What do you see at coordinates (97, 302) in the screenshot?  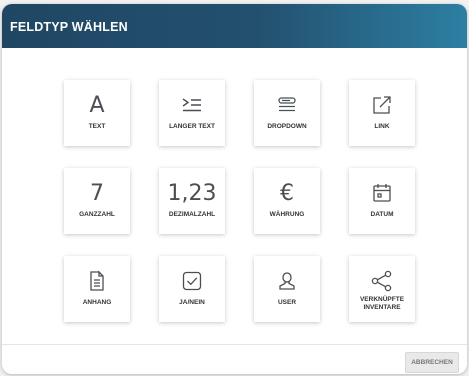 I see `field-type-label: ANHANG` at bounding box center [97, 302].